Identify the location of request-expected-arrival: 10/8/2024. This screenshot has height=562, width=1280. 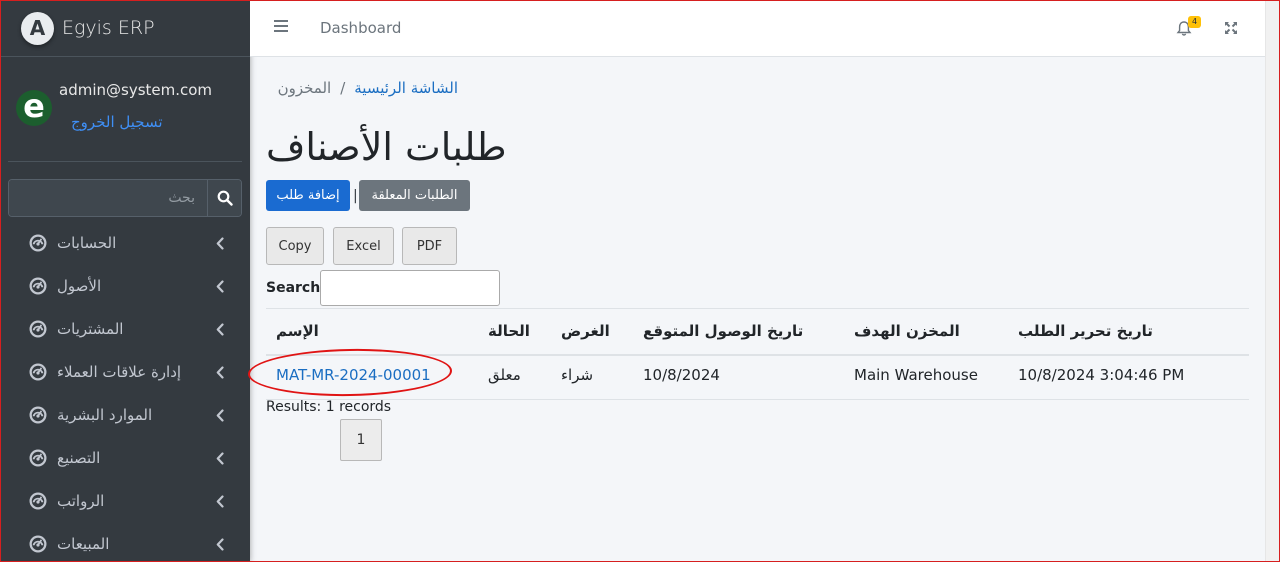
(681, 375).